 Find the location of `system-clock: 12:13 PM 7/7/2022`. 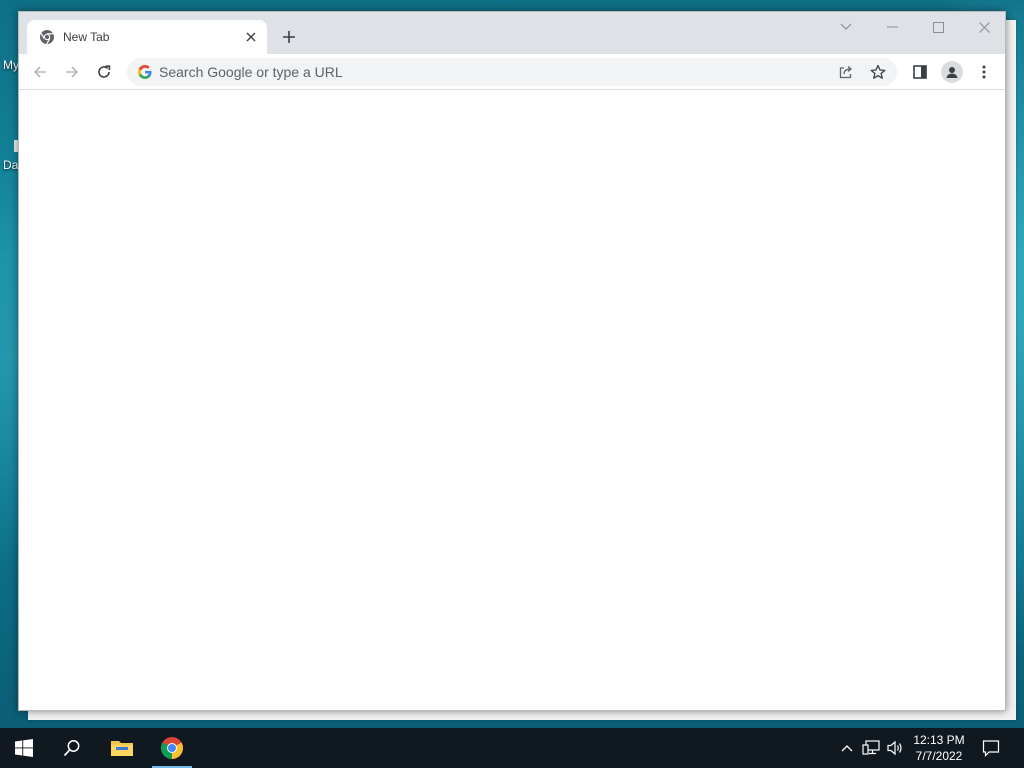

system-clock: 12:13 PM 7/7/2022 is located at coordinates (939, 748).